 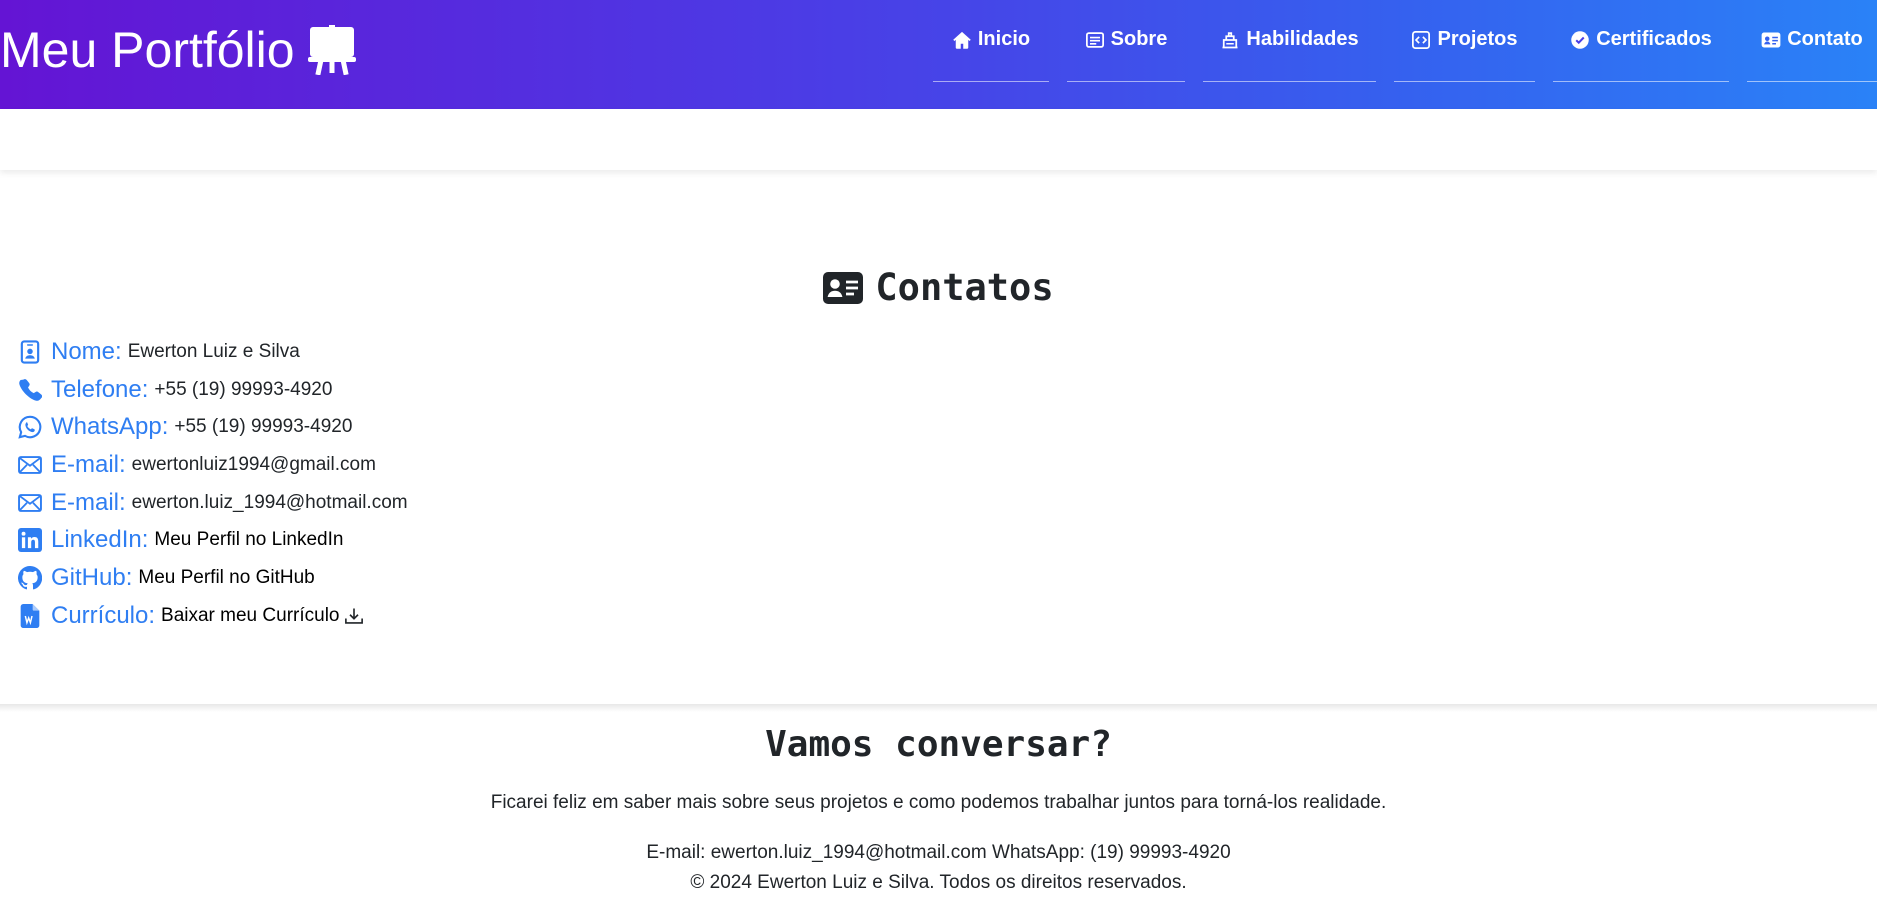 I want to click on contact-item: Nome: Ewerton Luiz e Silva, so click(x=212, y=352).